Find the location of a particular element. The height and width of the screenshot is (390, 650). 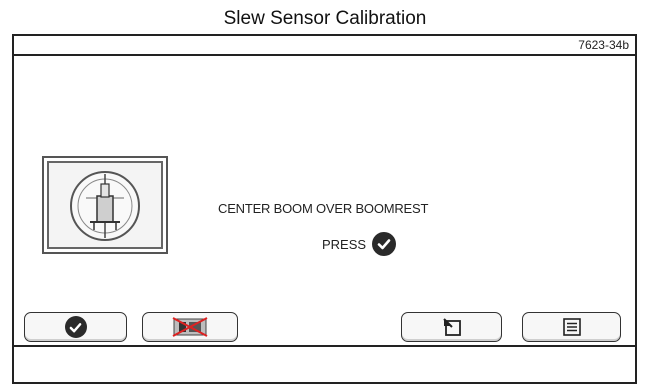

crossed-out-icon is located at coordinates (190, 327).